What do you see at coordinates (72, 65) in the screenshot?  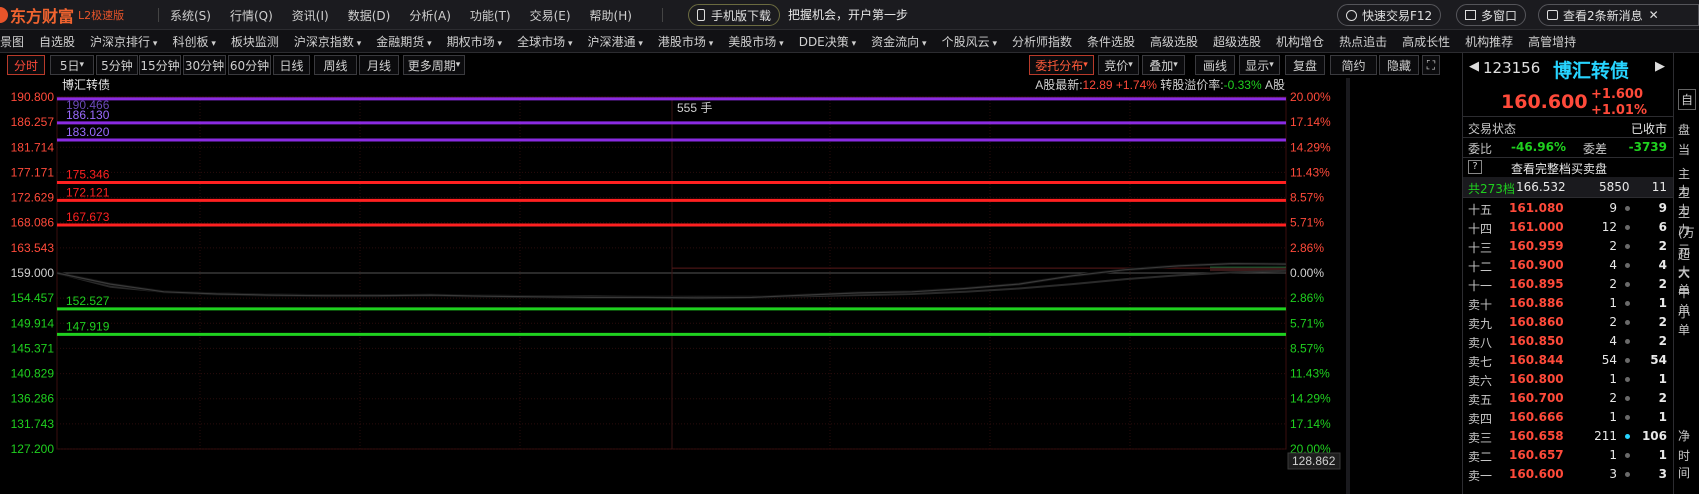 I see `period-button: 5日 ▾` at bounding box center [72, 65].